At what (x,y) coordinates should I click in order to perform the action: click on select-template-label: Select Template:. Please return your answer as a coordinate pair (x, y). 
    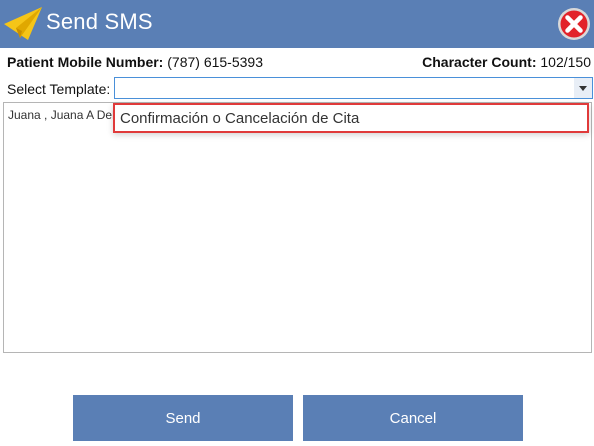
    Looking at the image, I should click on (59, 89).